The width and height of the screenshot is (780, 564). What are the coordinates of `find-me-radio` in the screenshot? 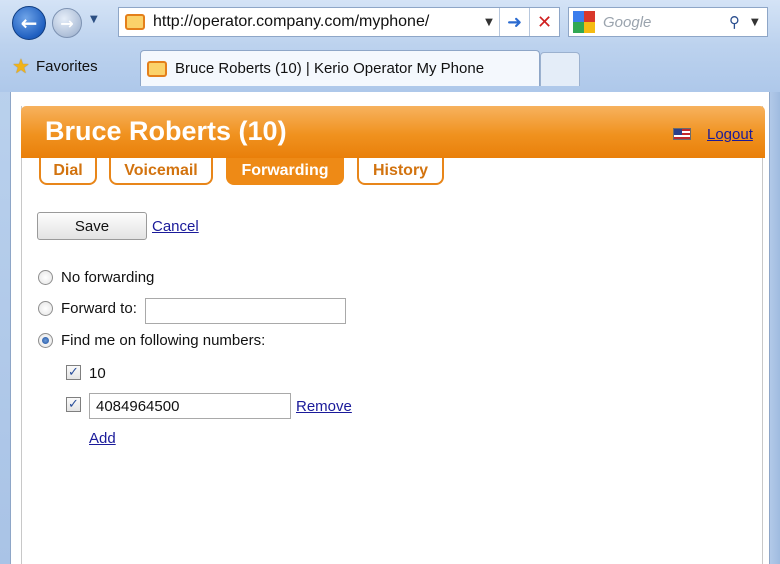 It's located at (45, 340).